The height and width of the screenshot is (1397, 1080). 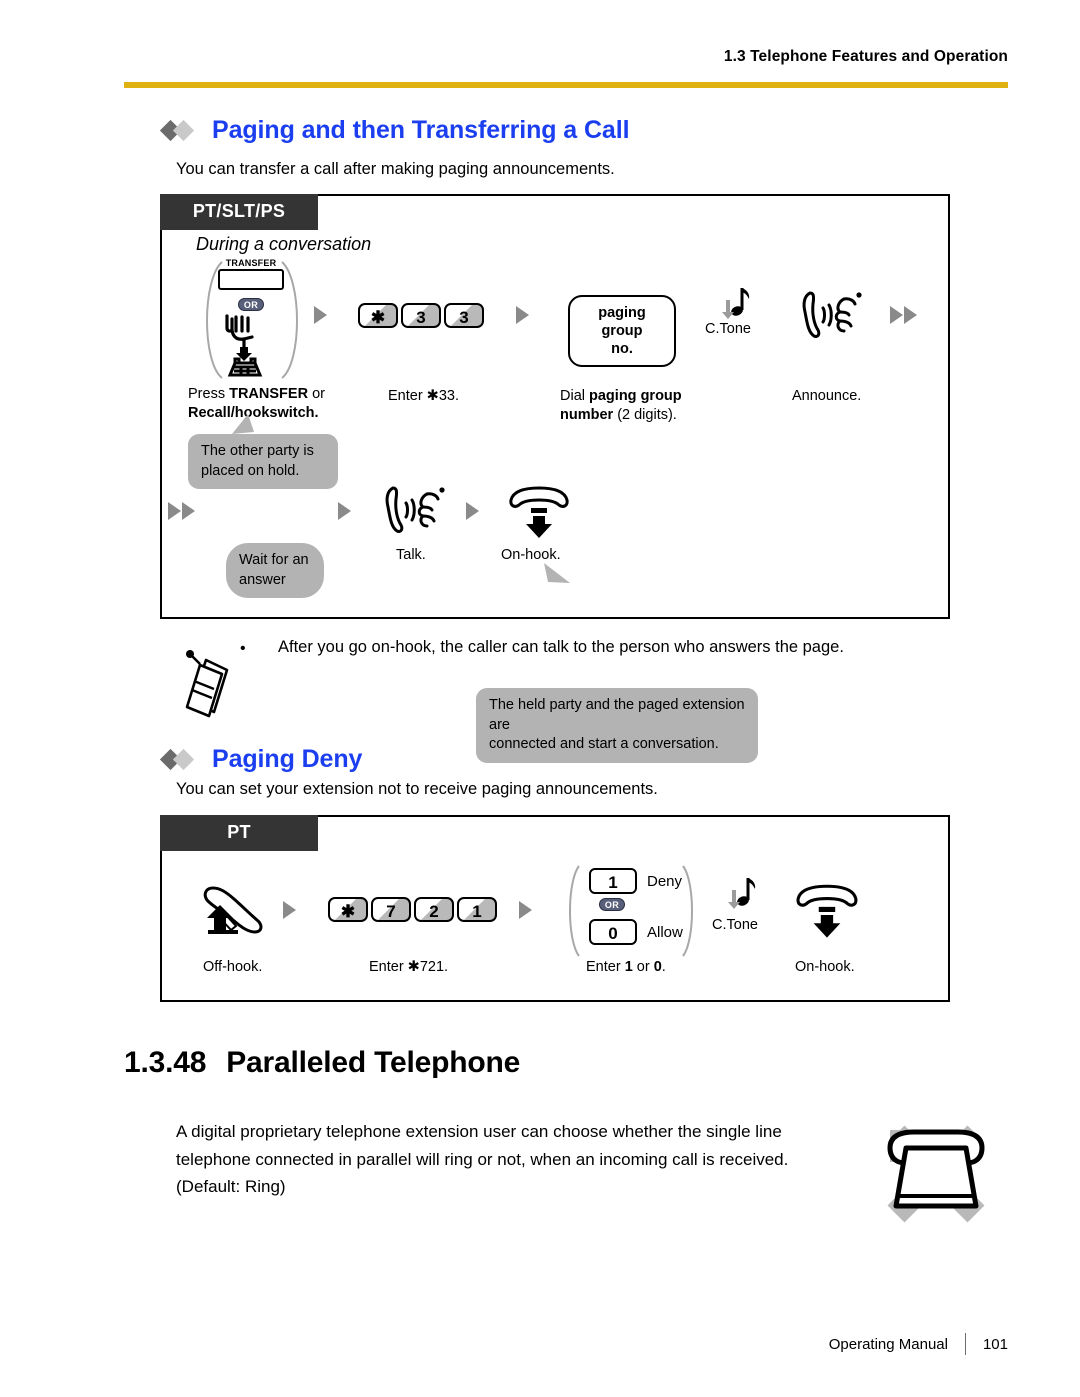 I want to click on ctone-label-2: C.Tone, so click(x=735, y=925).